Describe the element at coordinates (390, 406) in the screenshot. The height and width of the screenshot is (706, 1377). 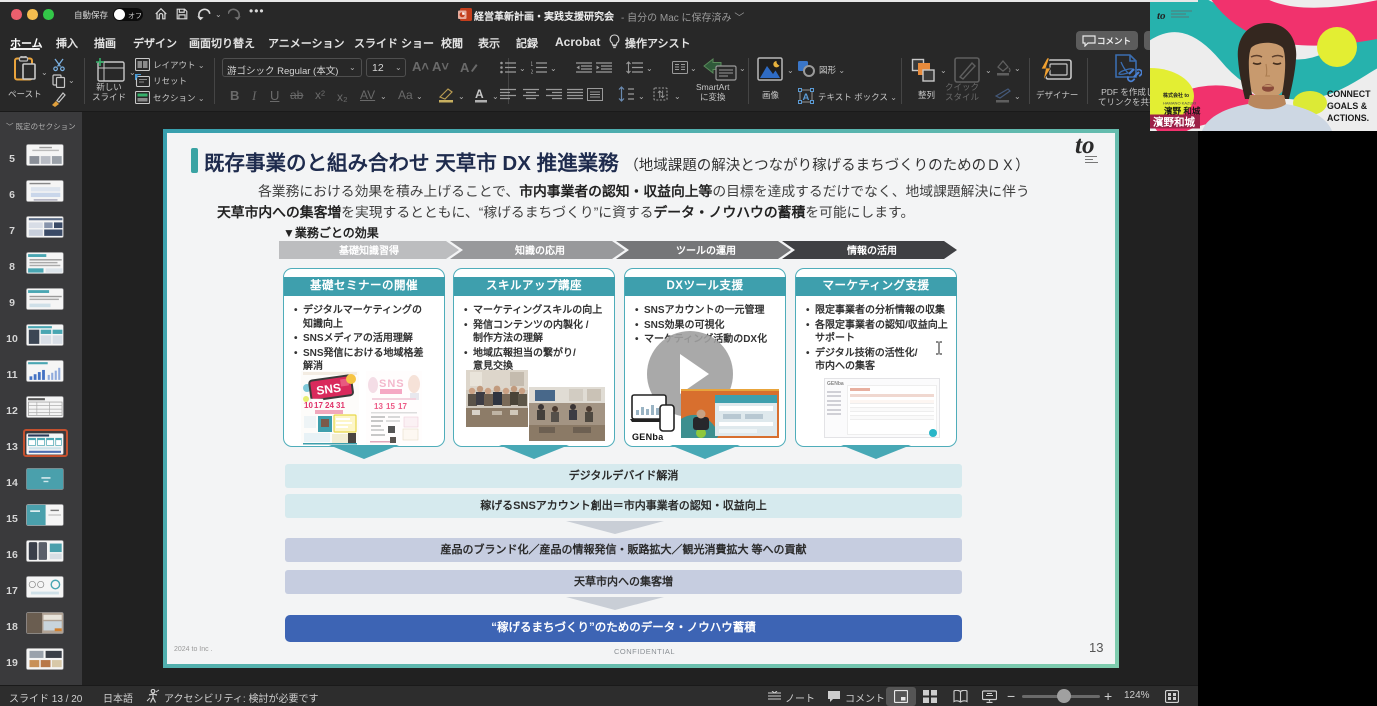
I see `svg-text: 15` at that location.